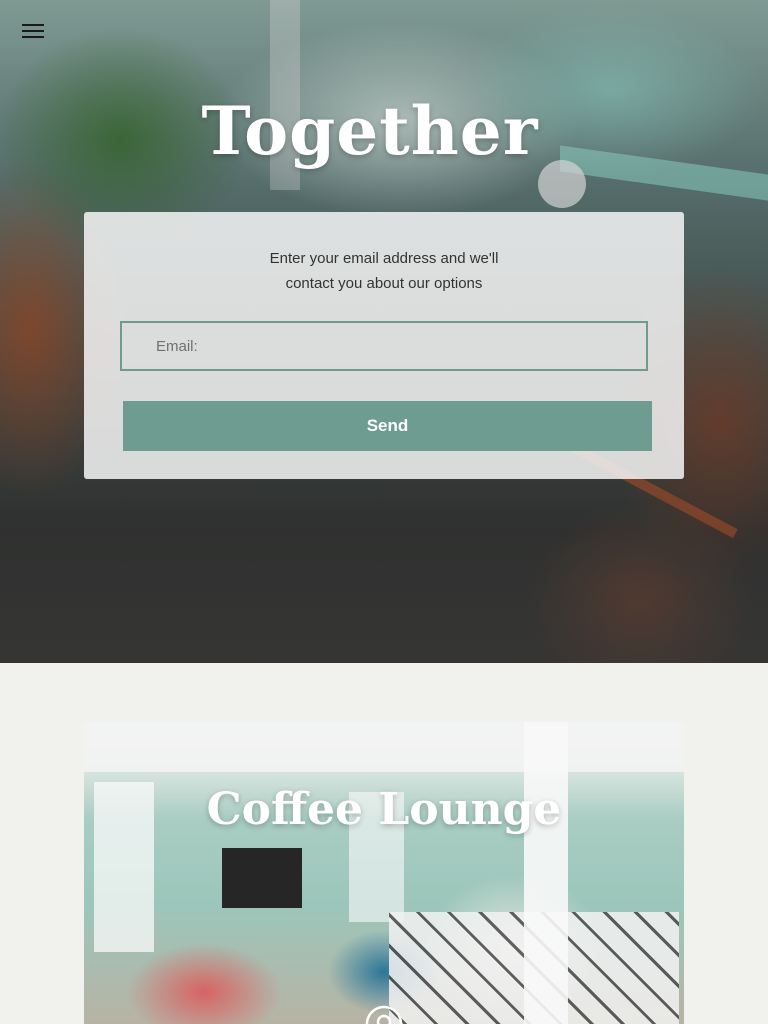  What do you see at coordinates (384, 747) in the screenshot?
I see `lounge-background-photo` at bounding box center [384, 747].